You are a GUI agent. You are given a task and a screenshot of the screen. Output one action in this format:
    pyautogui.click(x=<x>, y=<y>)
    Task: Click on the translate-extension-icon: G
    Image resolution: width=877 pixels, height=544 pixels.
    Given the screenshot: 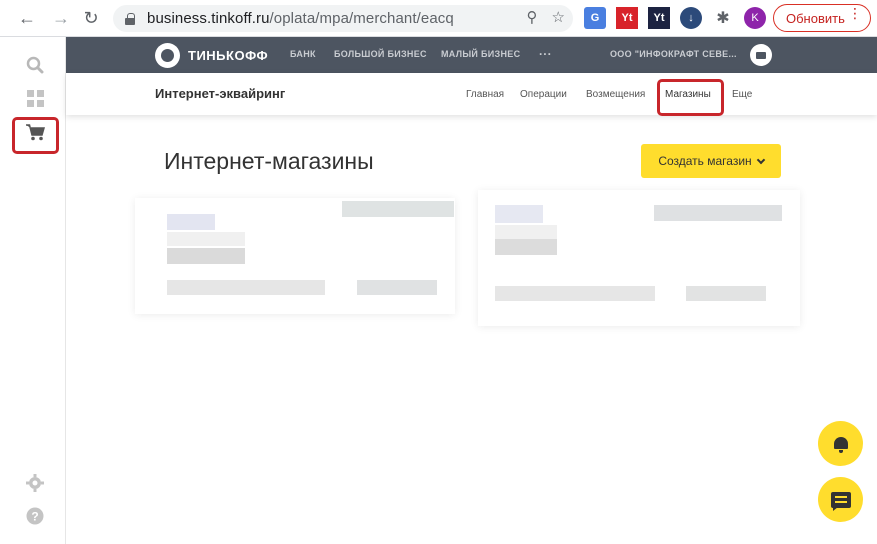 What is the action you would take?
    pyautogui.click(x=595, y=18)
    